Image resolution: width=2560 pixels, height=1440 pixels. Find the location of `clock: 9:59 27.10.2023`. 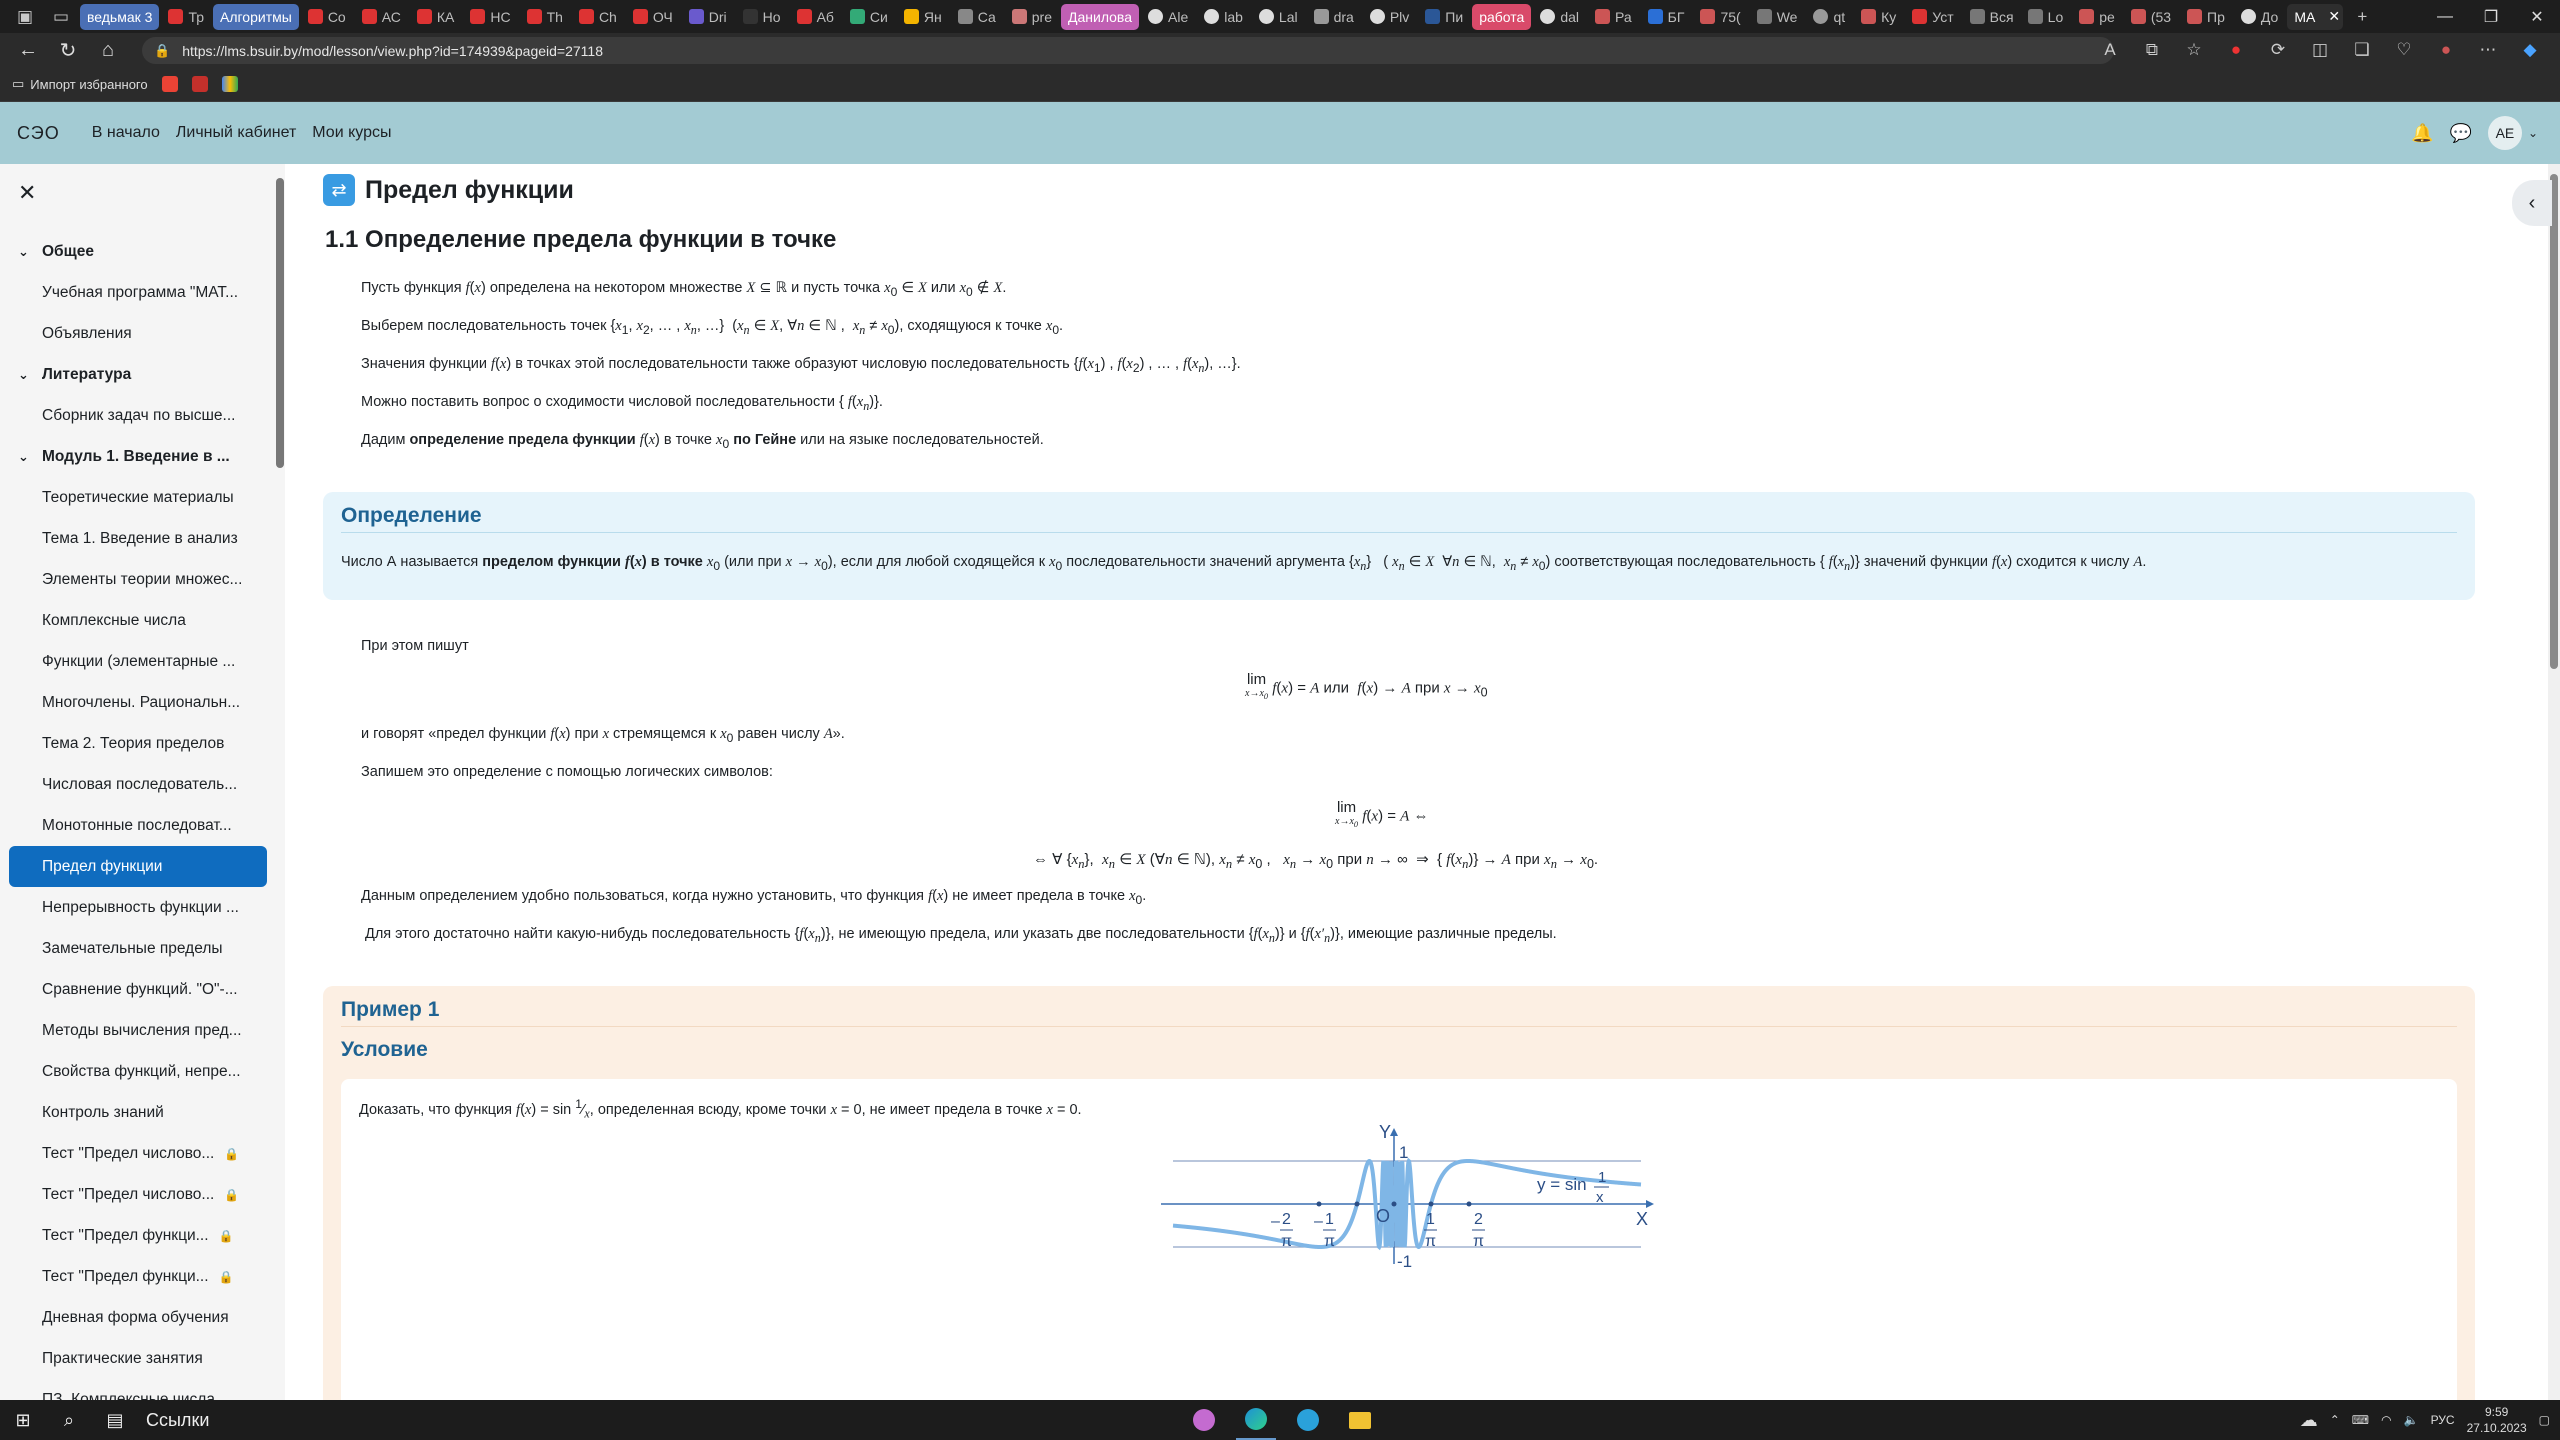

clock: 9:59 27.10.2023 is located at coordinates (2497, 1420).